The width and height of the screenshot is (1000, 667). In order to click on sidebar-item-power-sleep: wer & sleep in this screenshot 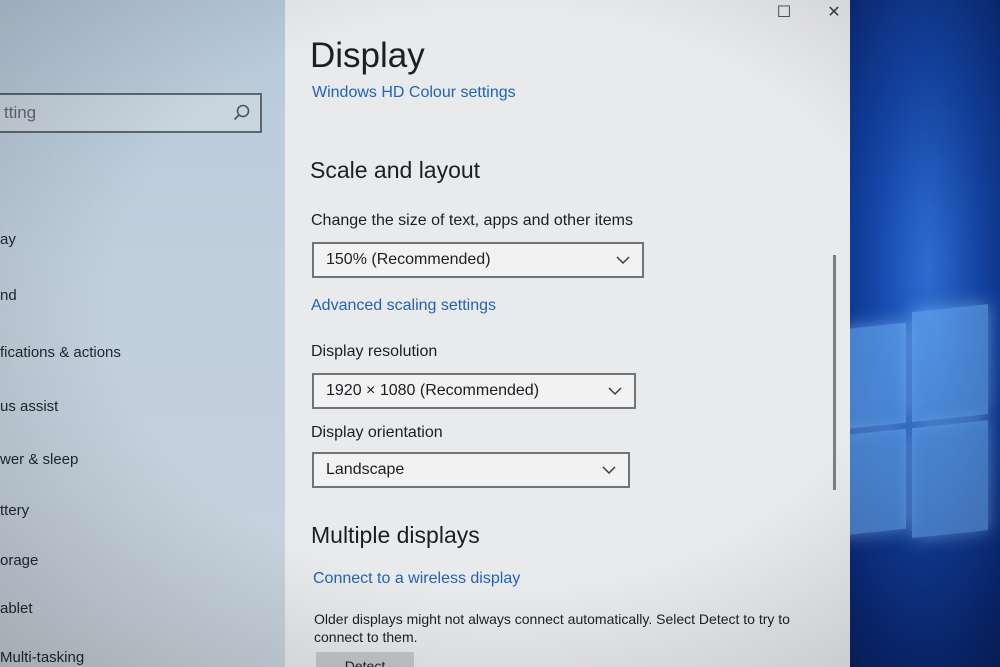, I will do `click(39, 459)`.